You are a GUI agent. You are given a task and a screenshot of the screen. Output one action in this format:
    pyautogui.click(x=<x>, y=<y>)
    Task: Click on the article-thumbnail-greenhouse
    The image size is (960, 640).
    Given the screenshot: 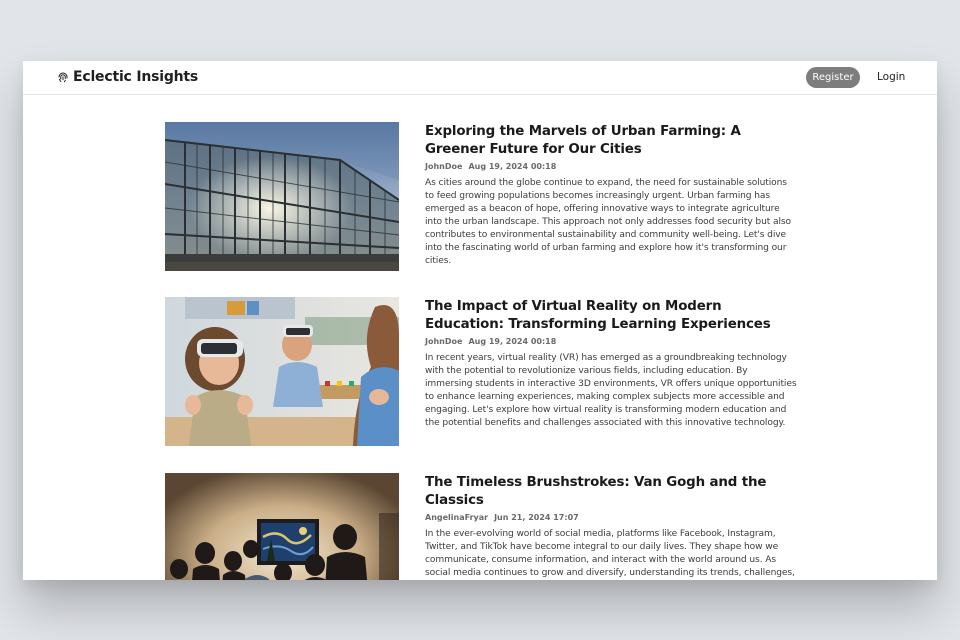 What is the action you would take?
    pyautogui.click(x=282, y=196)
    